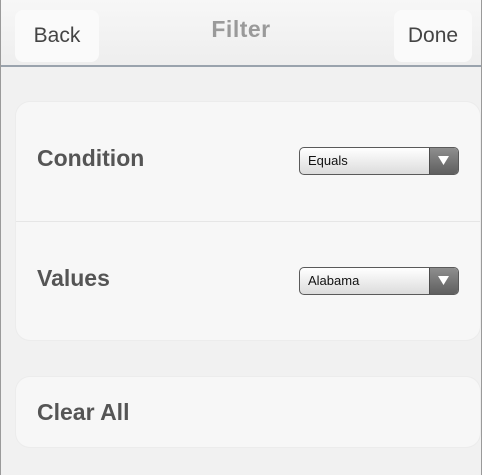 This screenshot has height=475, width=482. I want to click on clear-all-label: Clear All, so click(83, 412).